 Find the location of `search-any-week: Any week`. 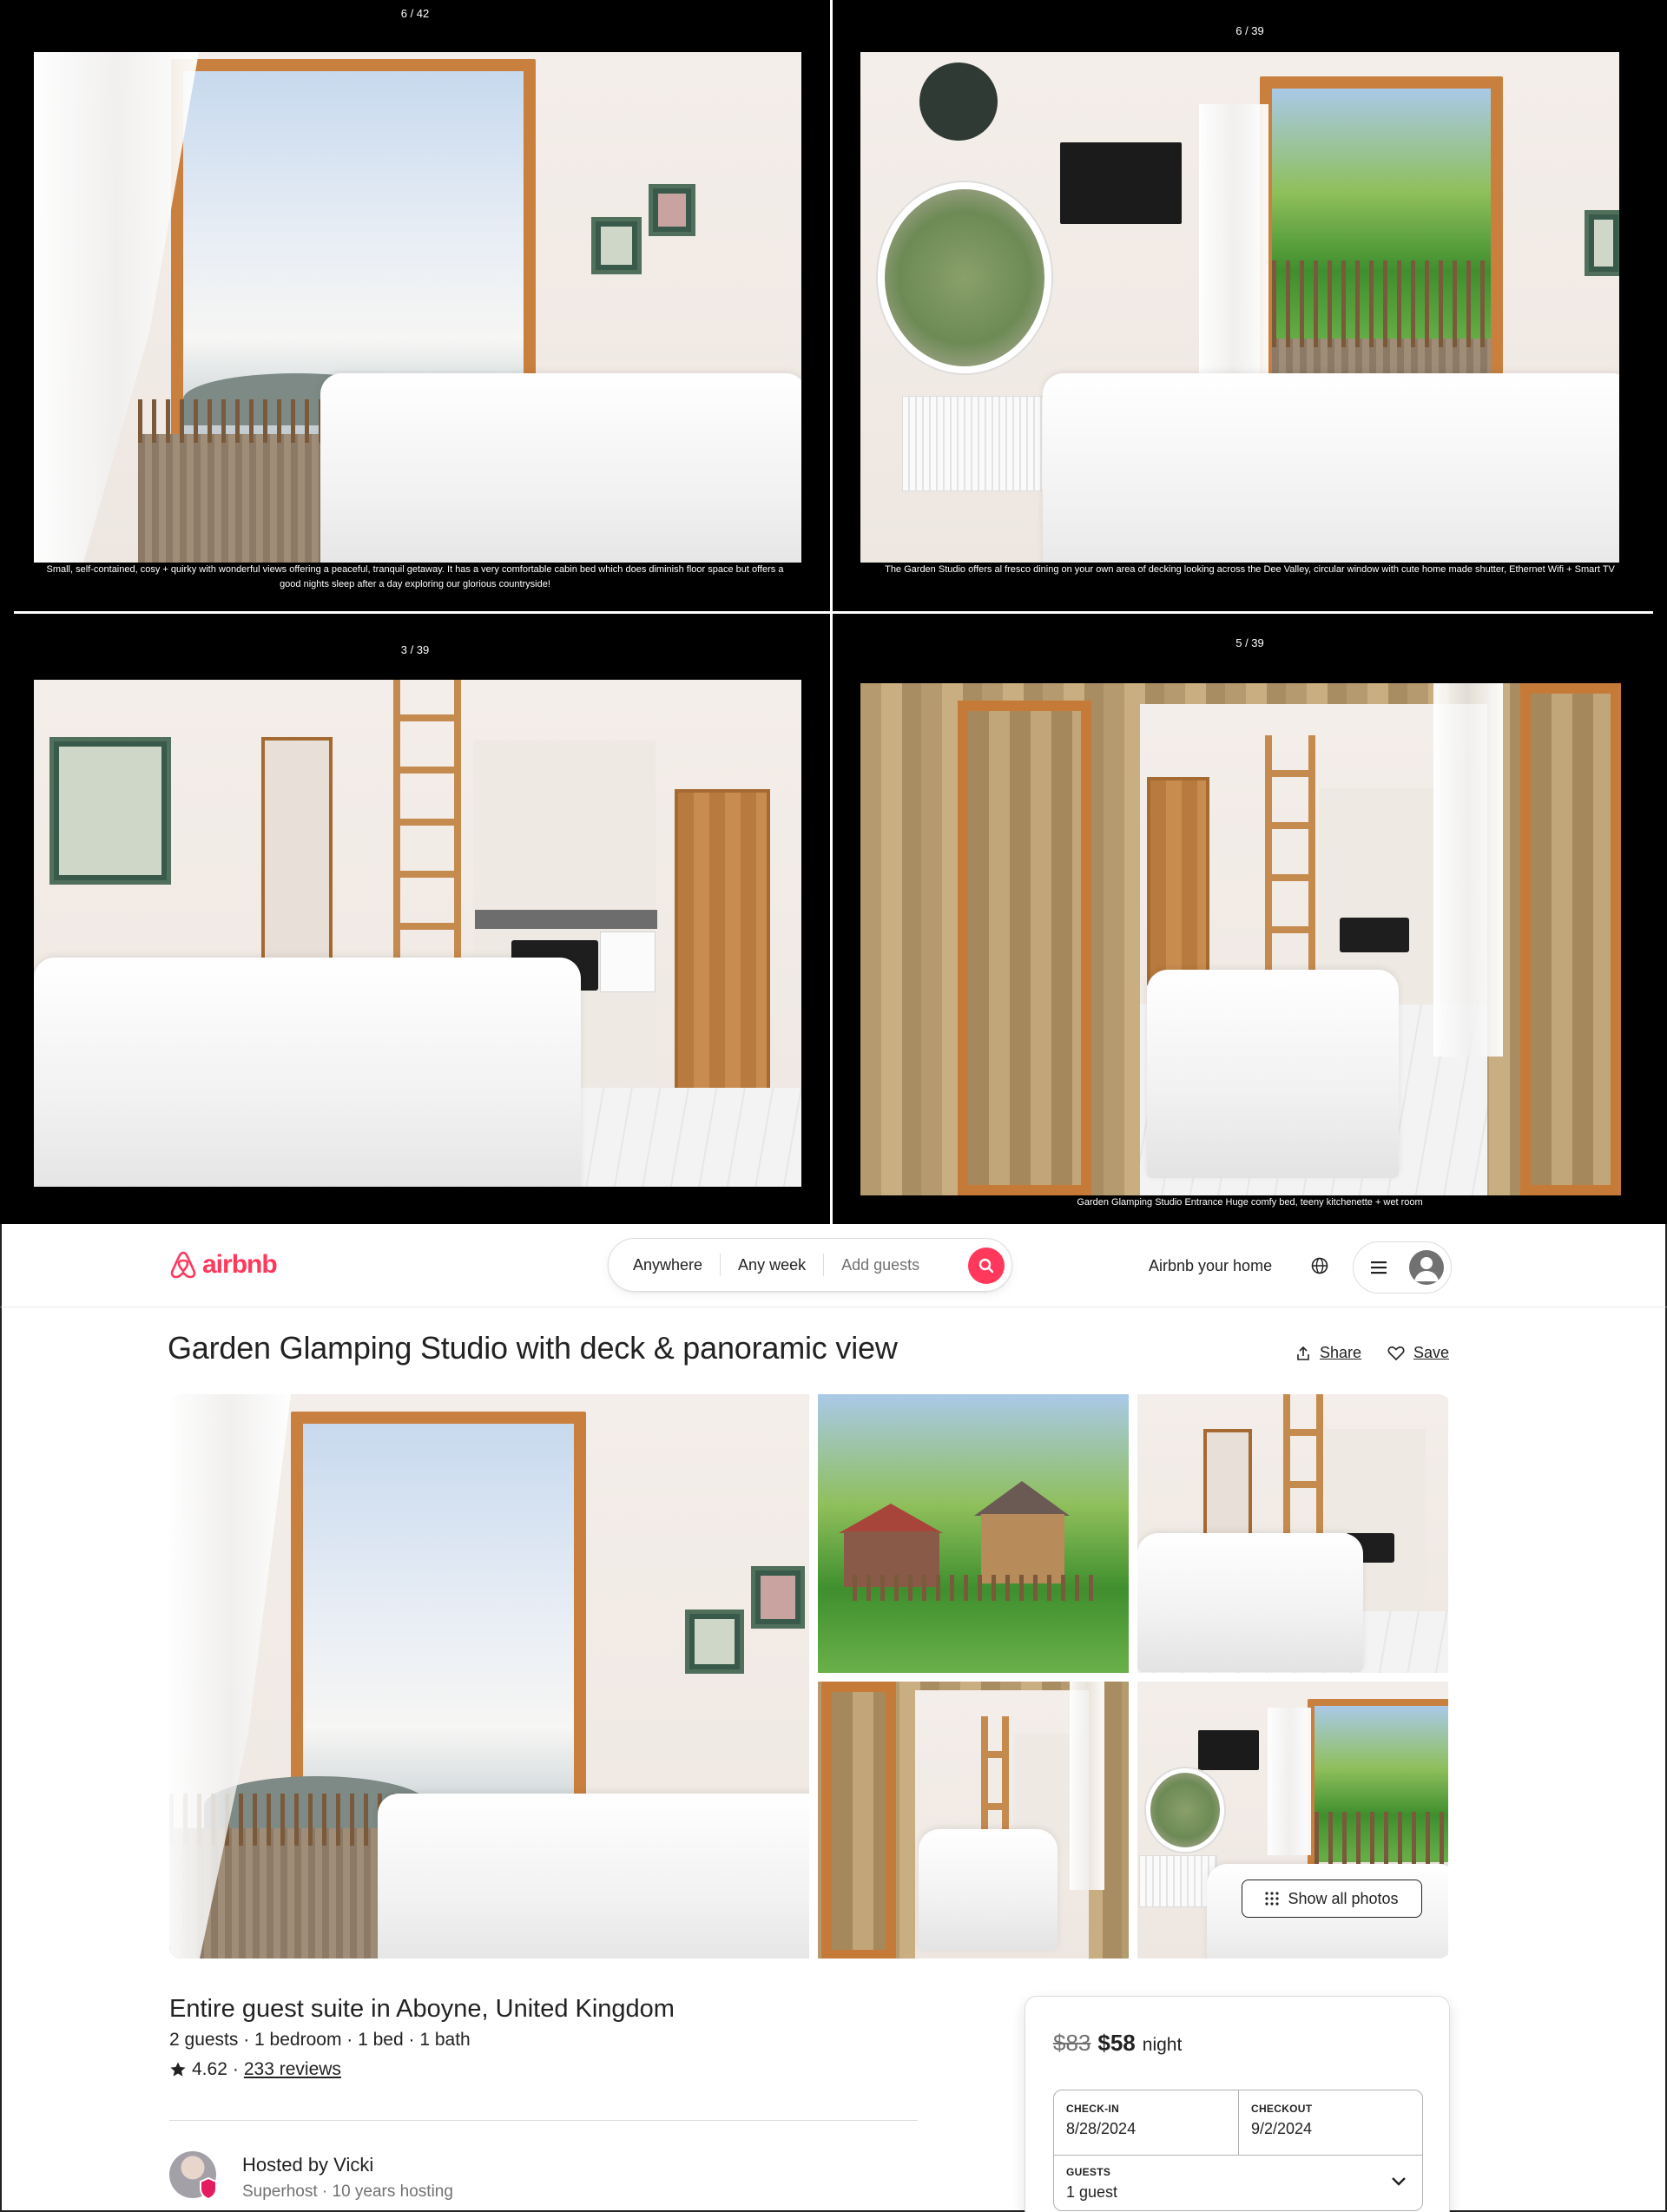

search-any-week: Any week is located at coordinates (772, 1265).